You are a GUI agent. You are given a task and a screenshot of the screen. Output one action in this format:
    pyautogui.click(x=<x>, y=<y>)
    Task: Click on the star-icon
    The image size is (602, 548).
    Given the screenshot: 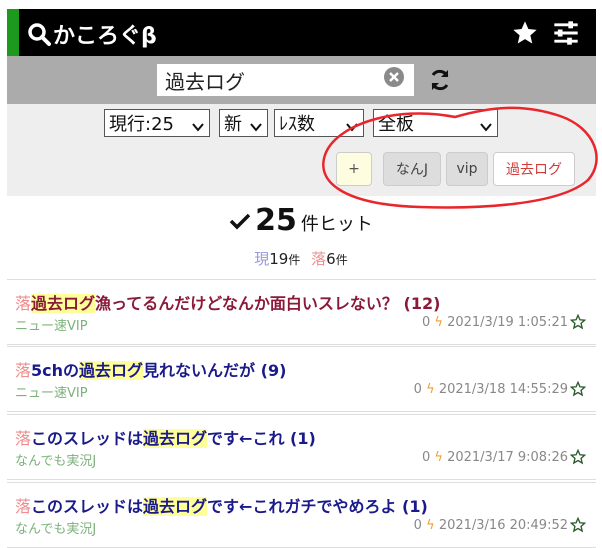 What is the action you would take?
    pyautogui.click(x=525, y=35)
    